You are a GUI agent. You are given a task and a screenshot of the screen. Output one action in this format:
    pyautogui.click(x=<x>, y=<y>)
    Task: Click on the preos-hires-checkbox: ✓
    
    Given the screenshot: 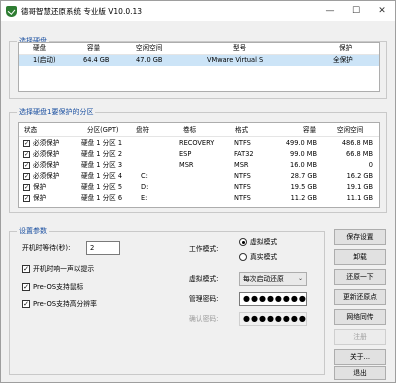 What is the action you would take?
    pyautogui.click(x=26, y=304)
    